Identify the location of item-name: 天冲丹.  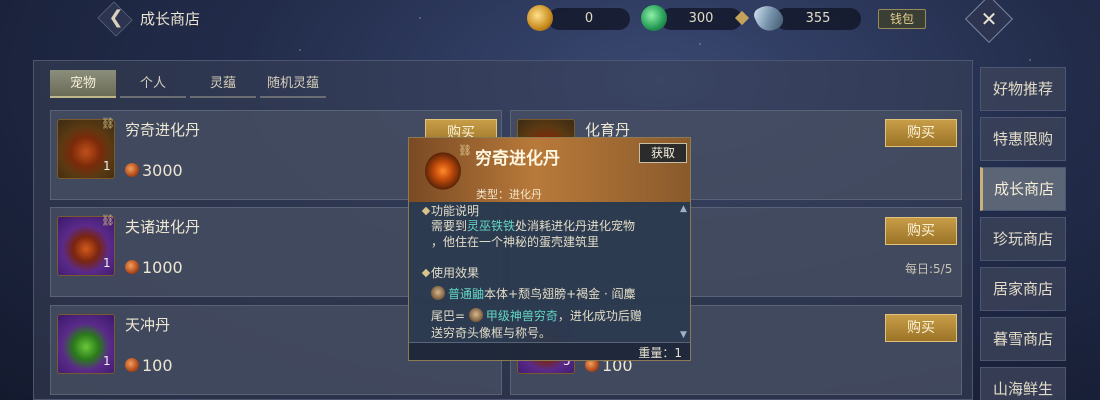
(148, 325).